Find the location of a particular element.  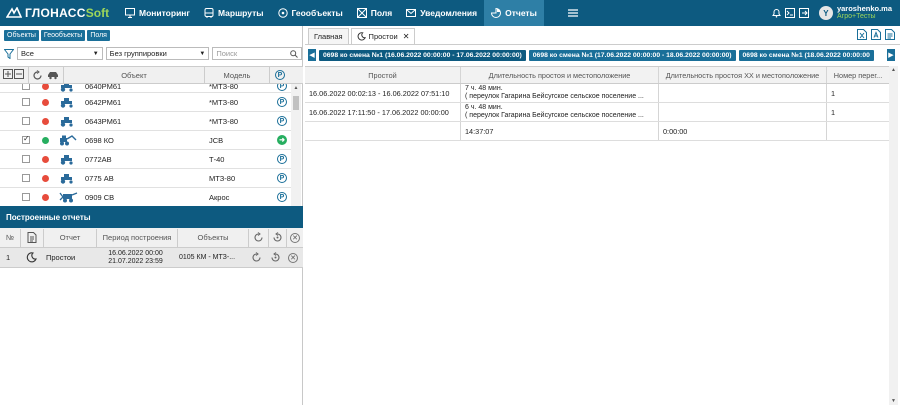

object-name: 0643РМ61 is located at coordinates (103, 121).